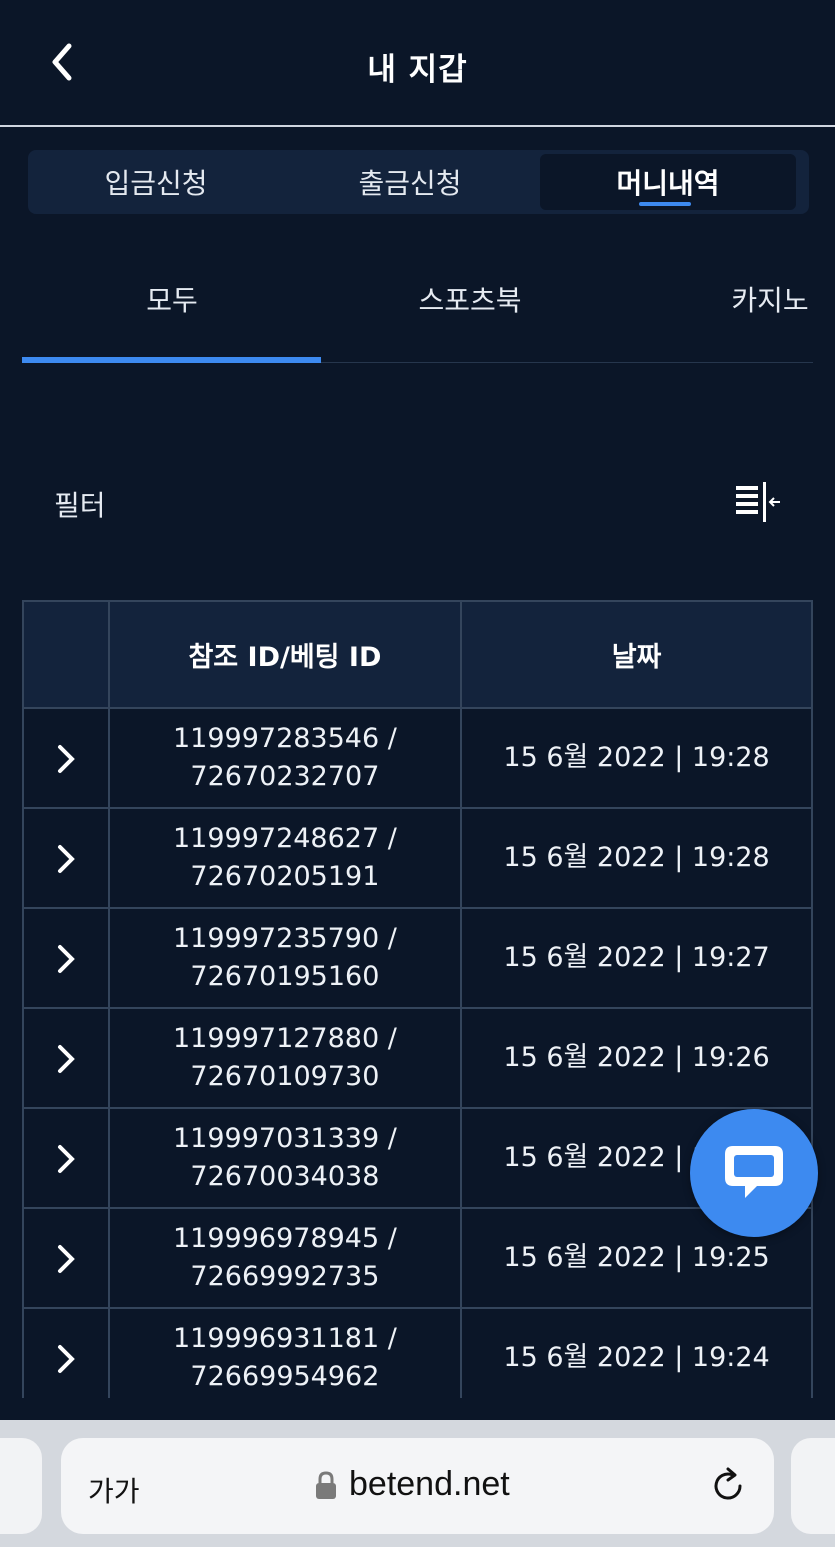 The height and width of the screenshot is (1547, 835). What do you see at coordinates (66, 654) in the screenshot?
I see `header-expand` at bounding box center [66, 654].